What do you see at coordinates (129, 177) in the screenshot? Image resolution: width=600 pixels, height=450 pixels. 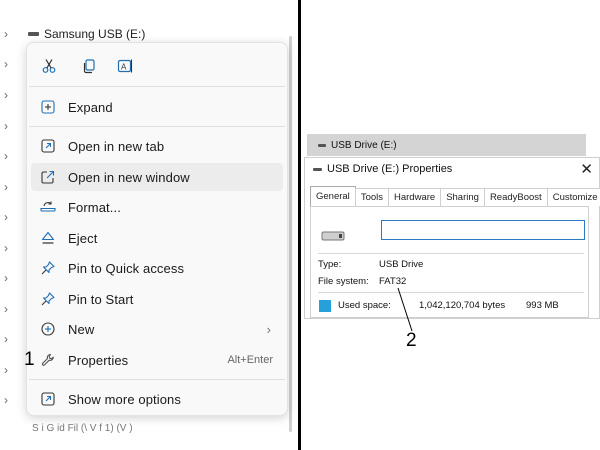 I see `menu-item-label: Open in new window` at bounding box center [129, 177].